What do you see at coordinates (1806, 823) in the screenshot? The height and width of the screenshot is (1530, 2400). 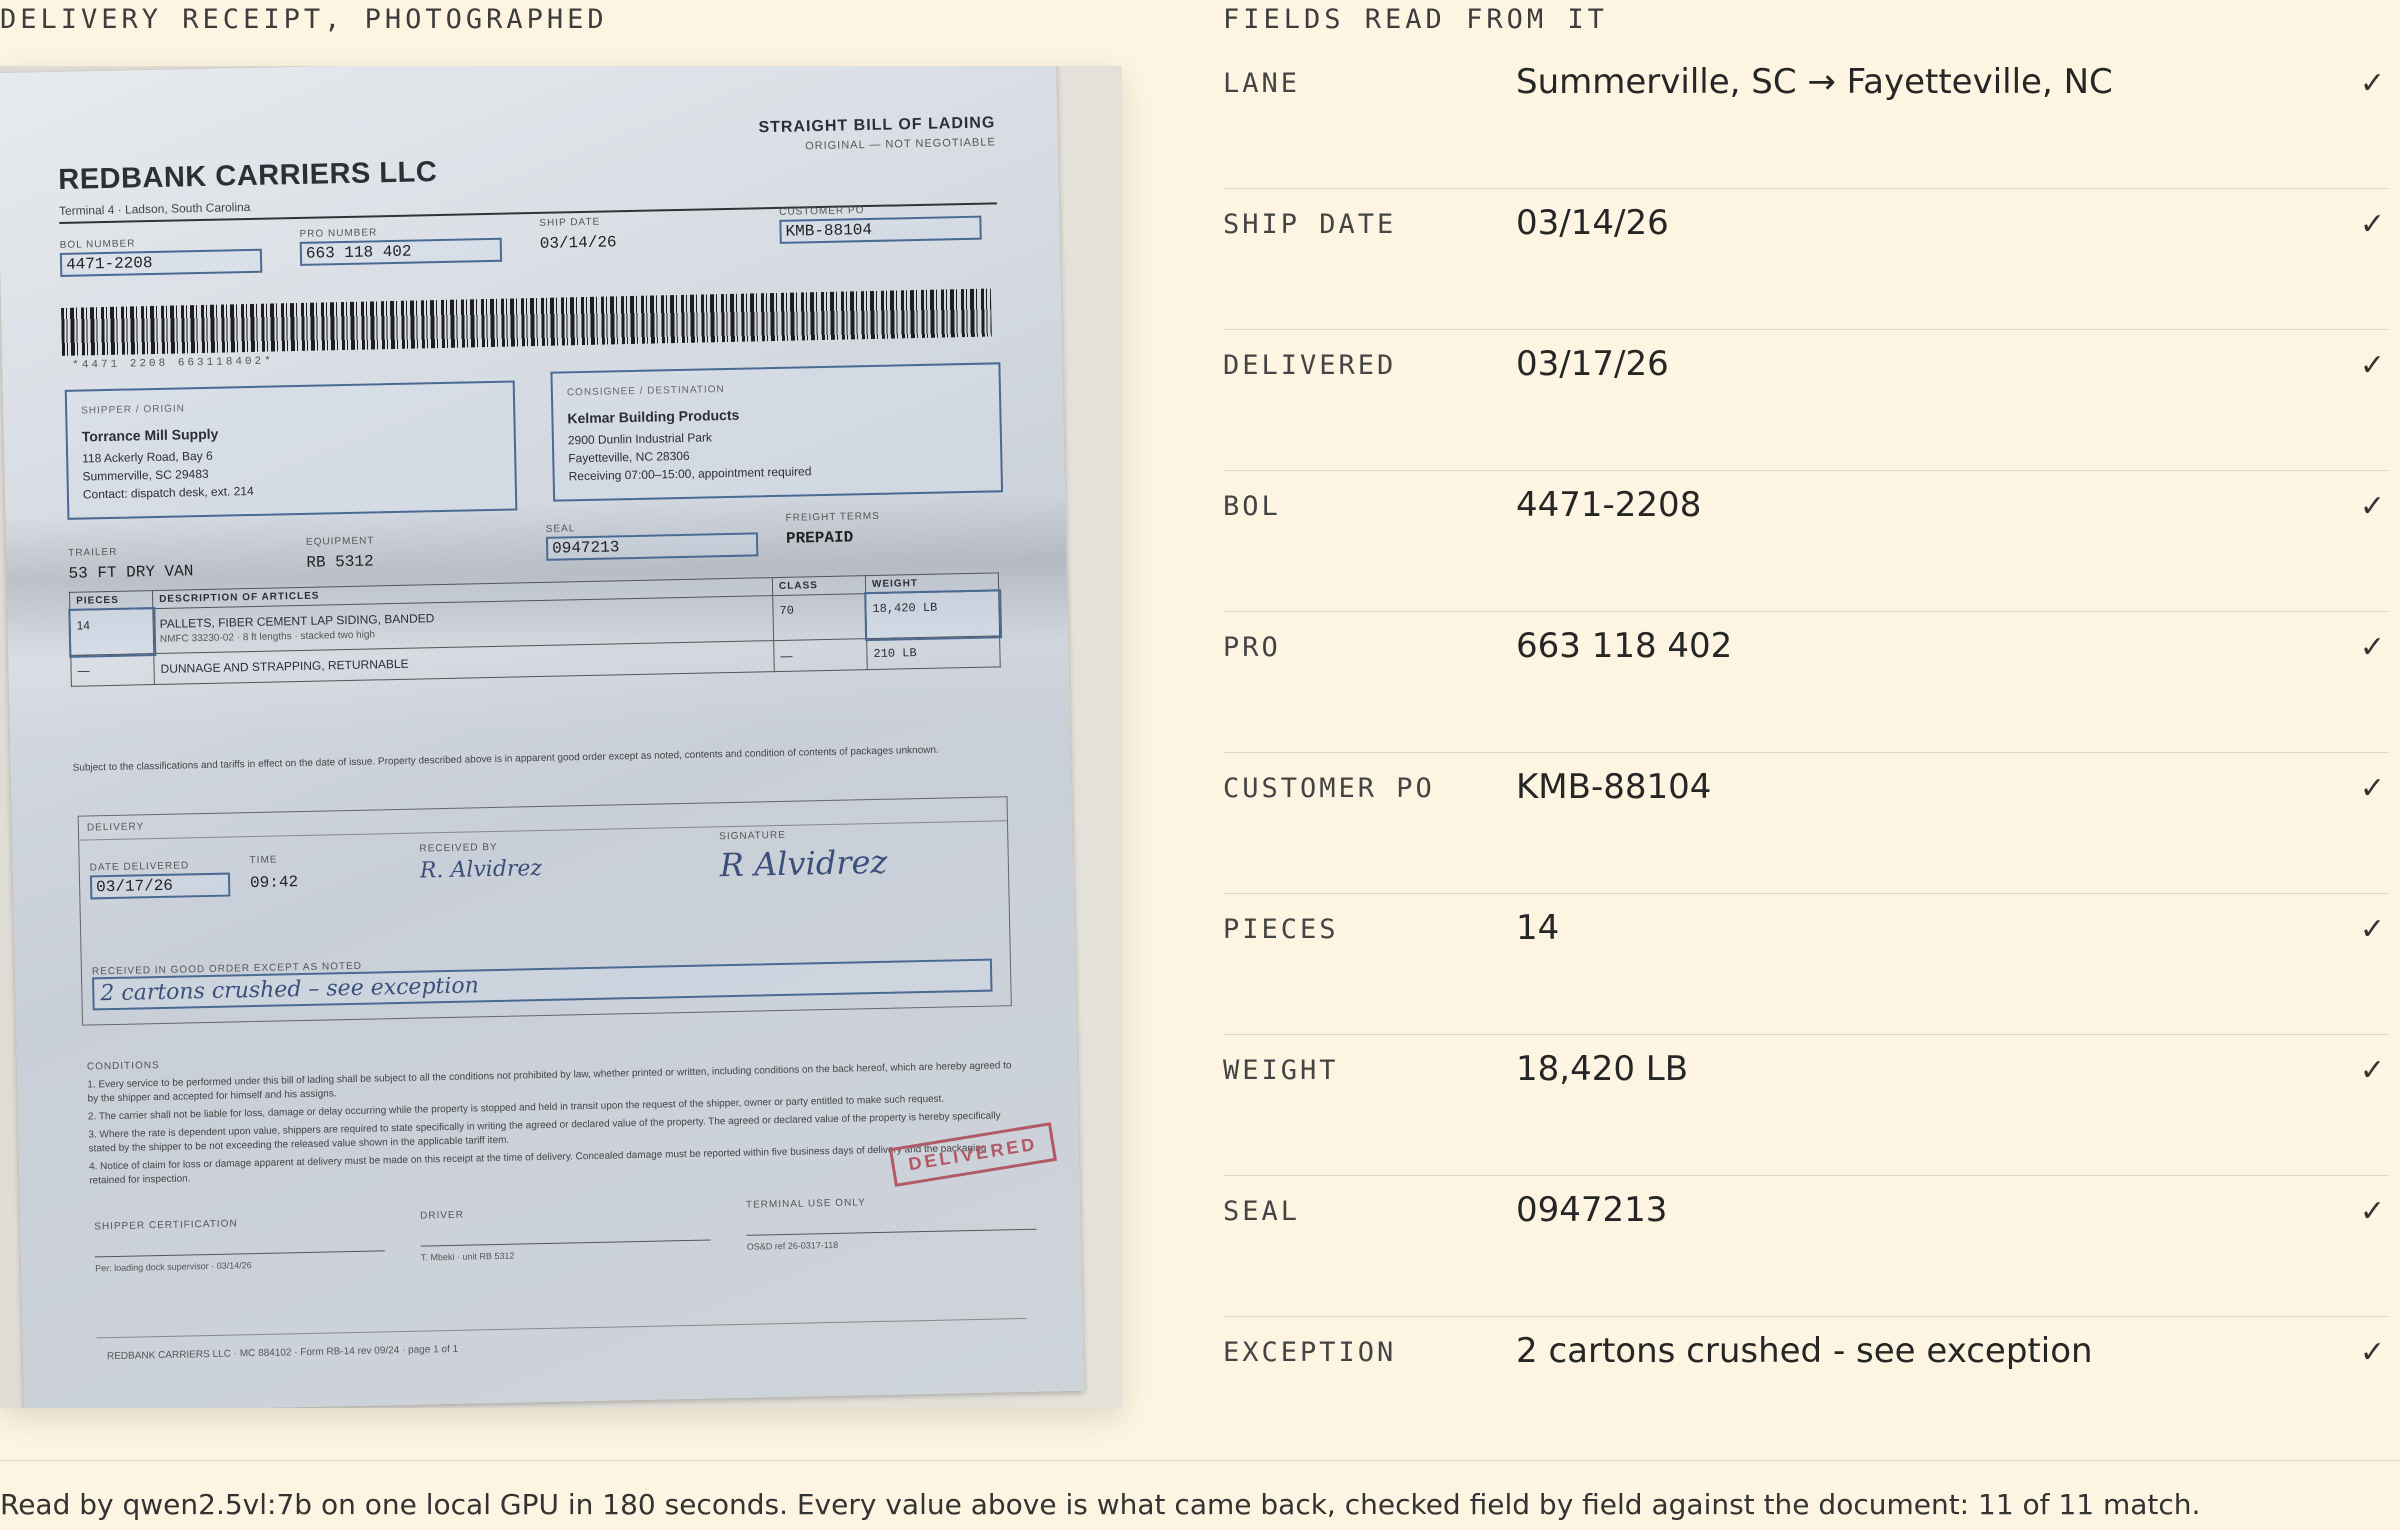 I see `field-row-customer-po: CUSTOMER PO KMB-88104 ✓` at bounding box center [1806, 823].